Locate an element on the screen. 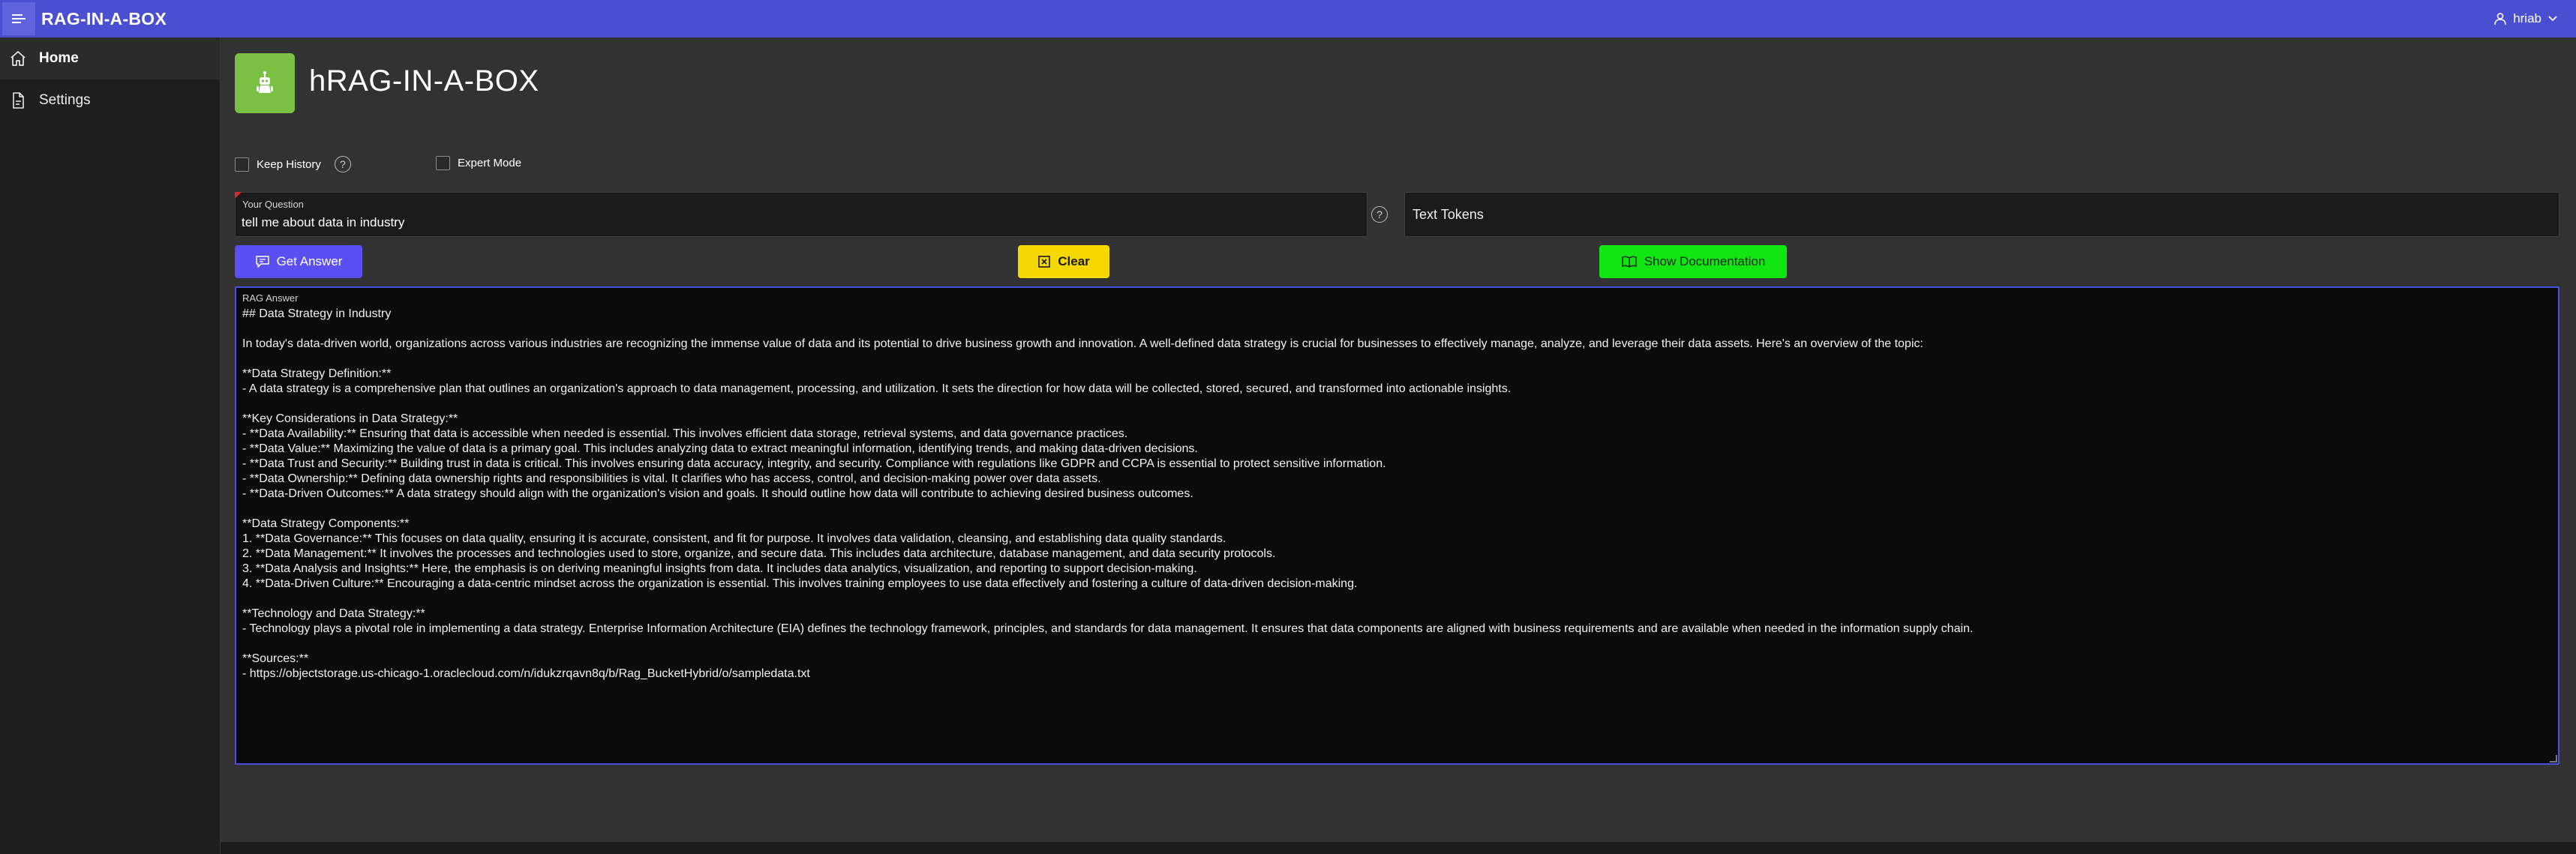  chevron-down-icon is located at coordinates (2552, 19).